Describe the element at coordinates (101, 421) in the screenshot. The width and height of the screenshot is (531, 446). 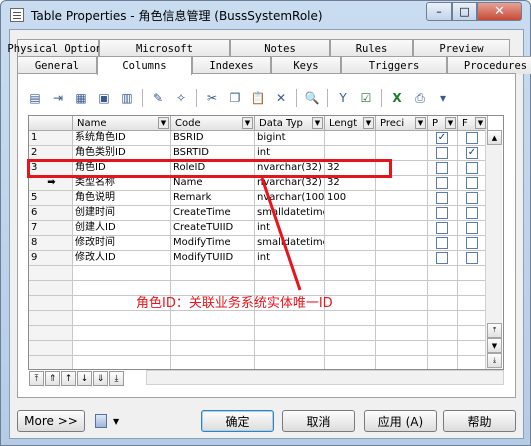
I see `layout-icon` at that location.